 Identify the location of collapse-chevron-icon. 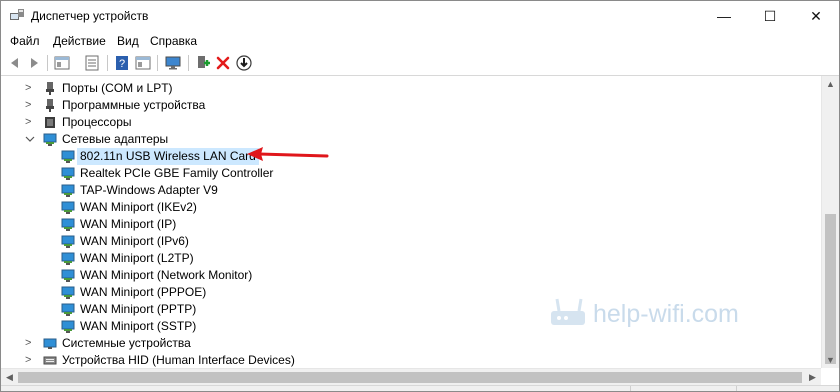
(31, 141).